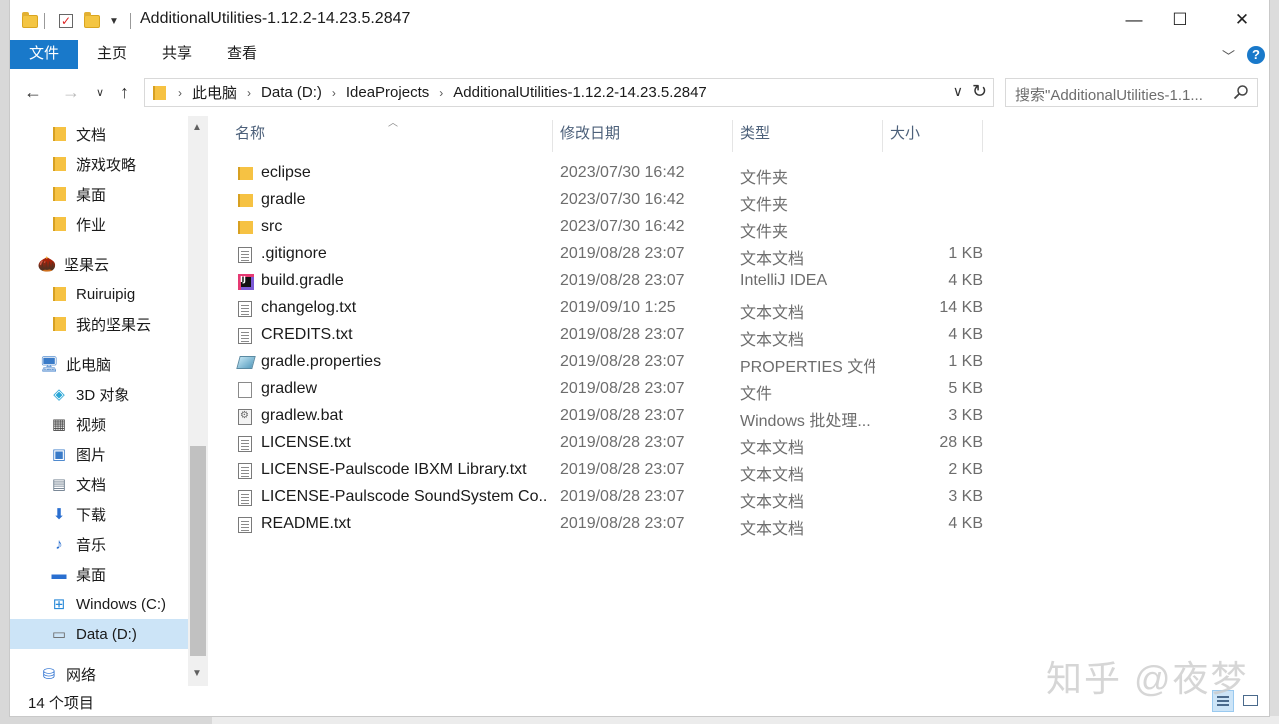 Image resolution: width=1279 pixels, height=724 pixels. Describe the element at coordinates (1241, 92) in the screenshot. I see `search-icon` at that location.